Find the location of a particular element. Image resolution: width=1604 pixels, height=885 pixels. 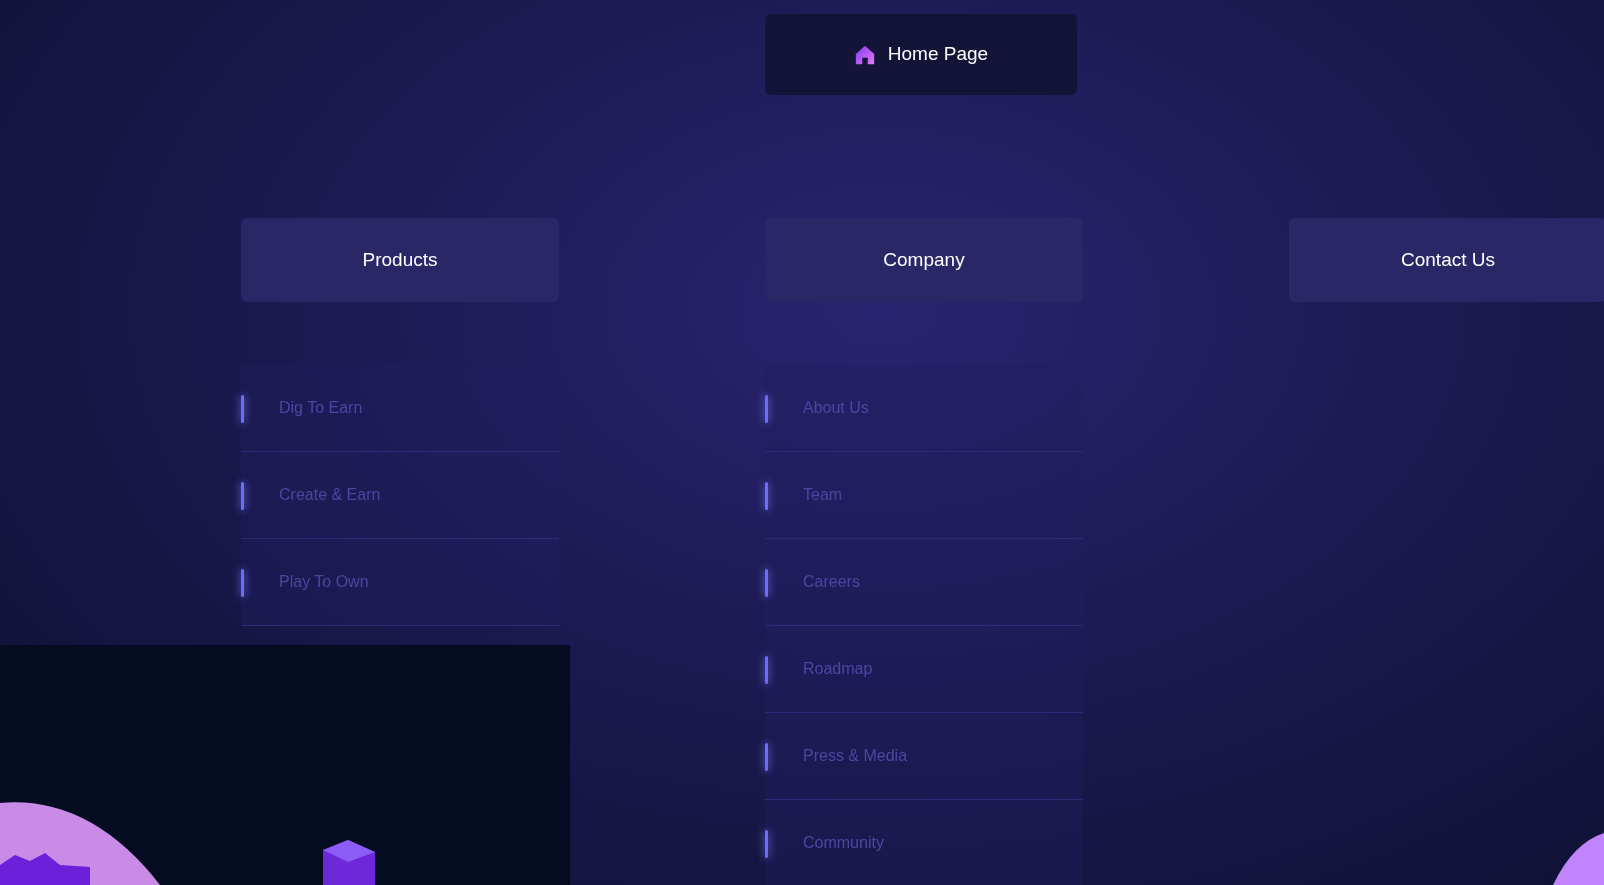

planet-drawing is located at coordinates (1578, 859).